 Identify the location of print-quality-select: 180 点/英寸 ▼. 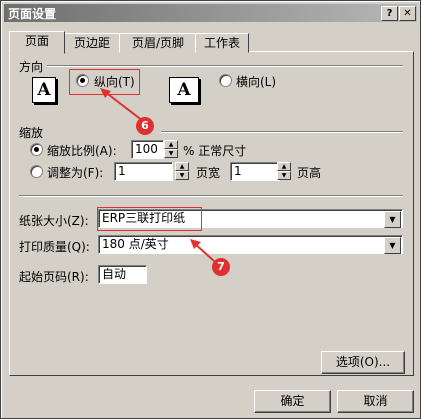
(250, 244).